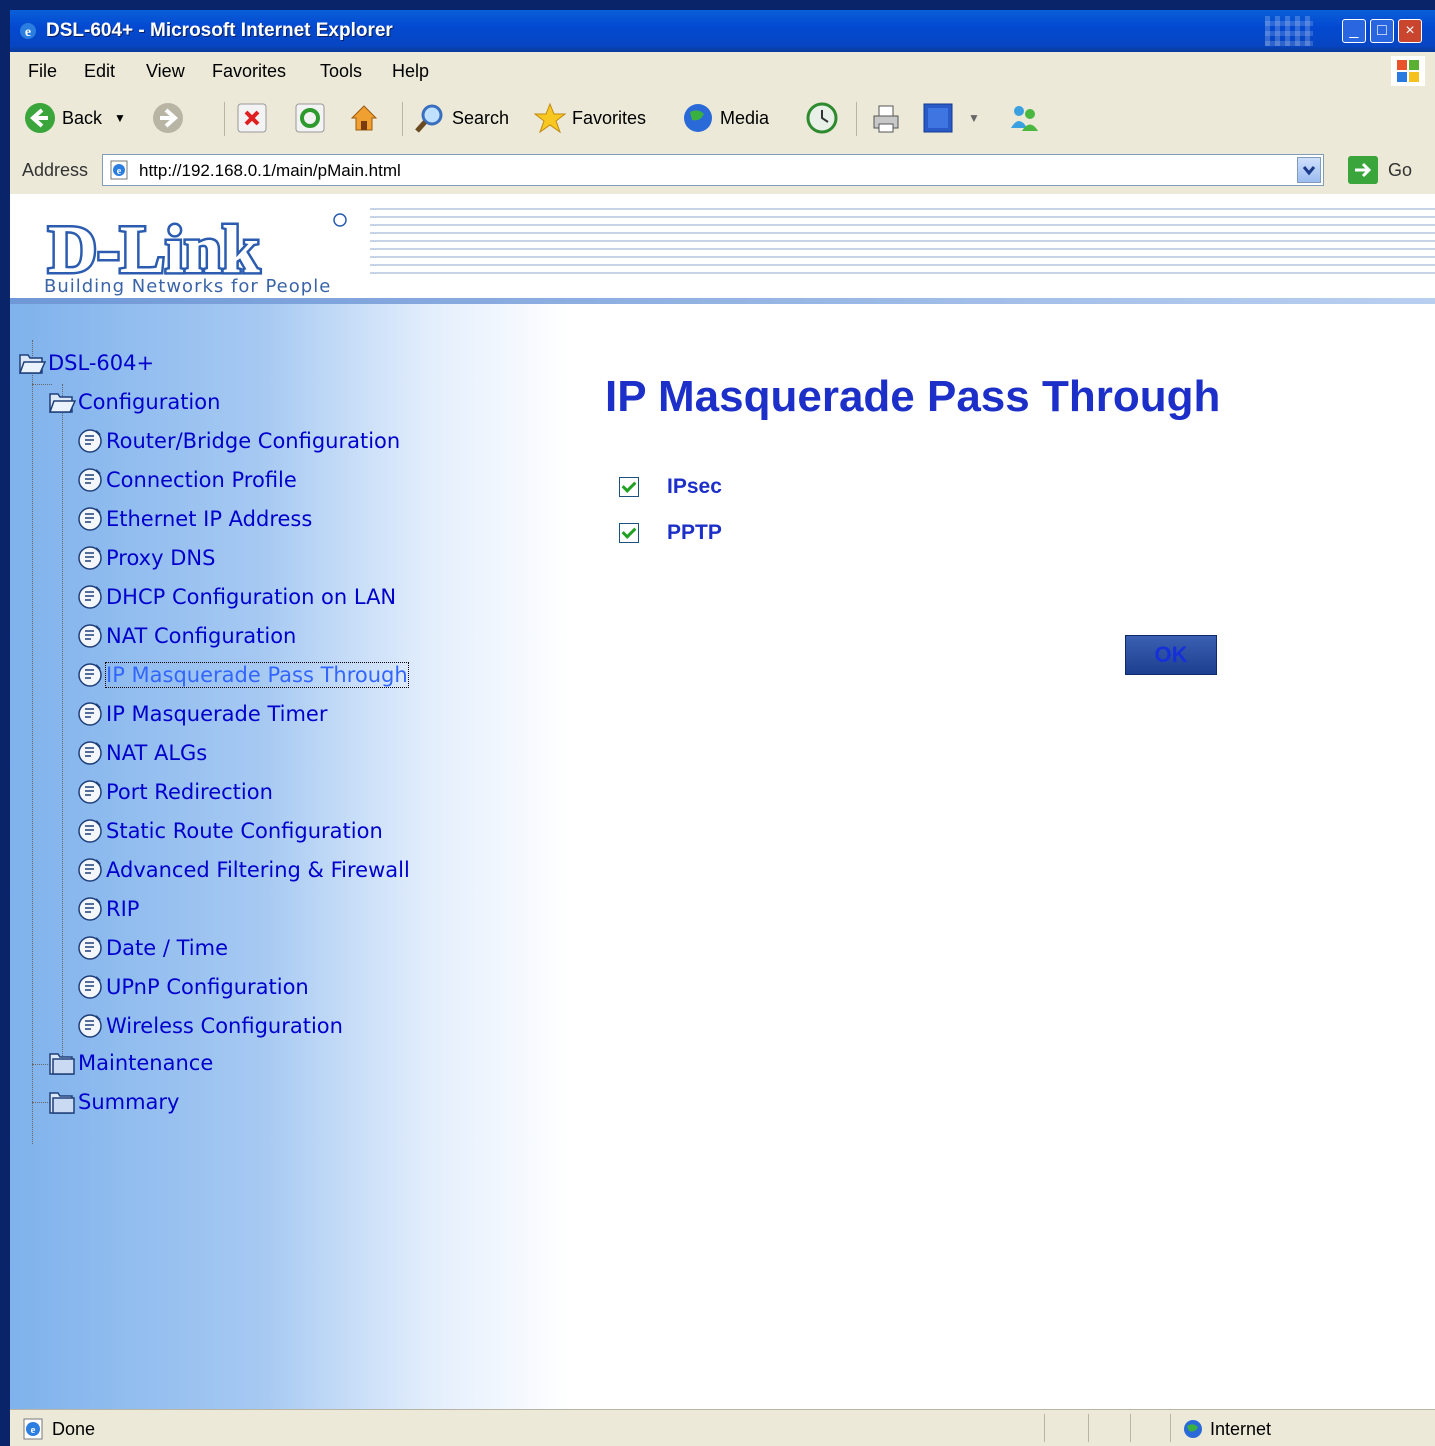 The image size is (1435, 1446). I want to click on tree-item-ip-masquerade-pass-through: IP Masquerade Pass Through, so click(242, 675).